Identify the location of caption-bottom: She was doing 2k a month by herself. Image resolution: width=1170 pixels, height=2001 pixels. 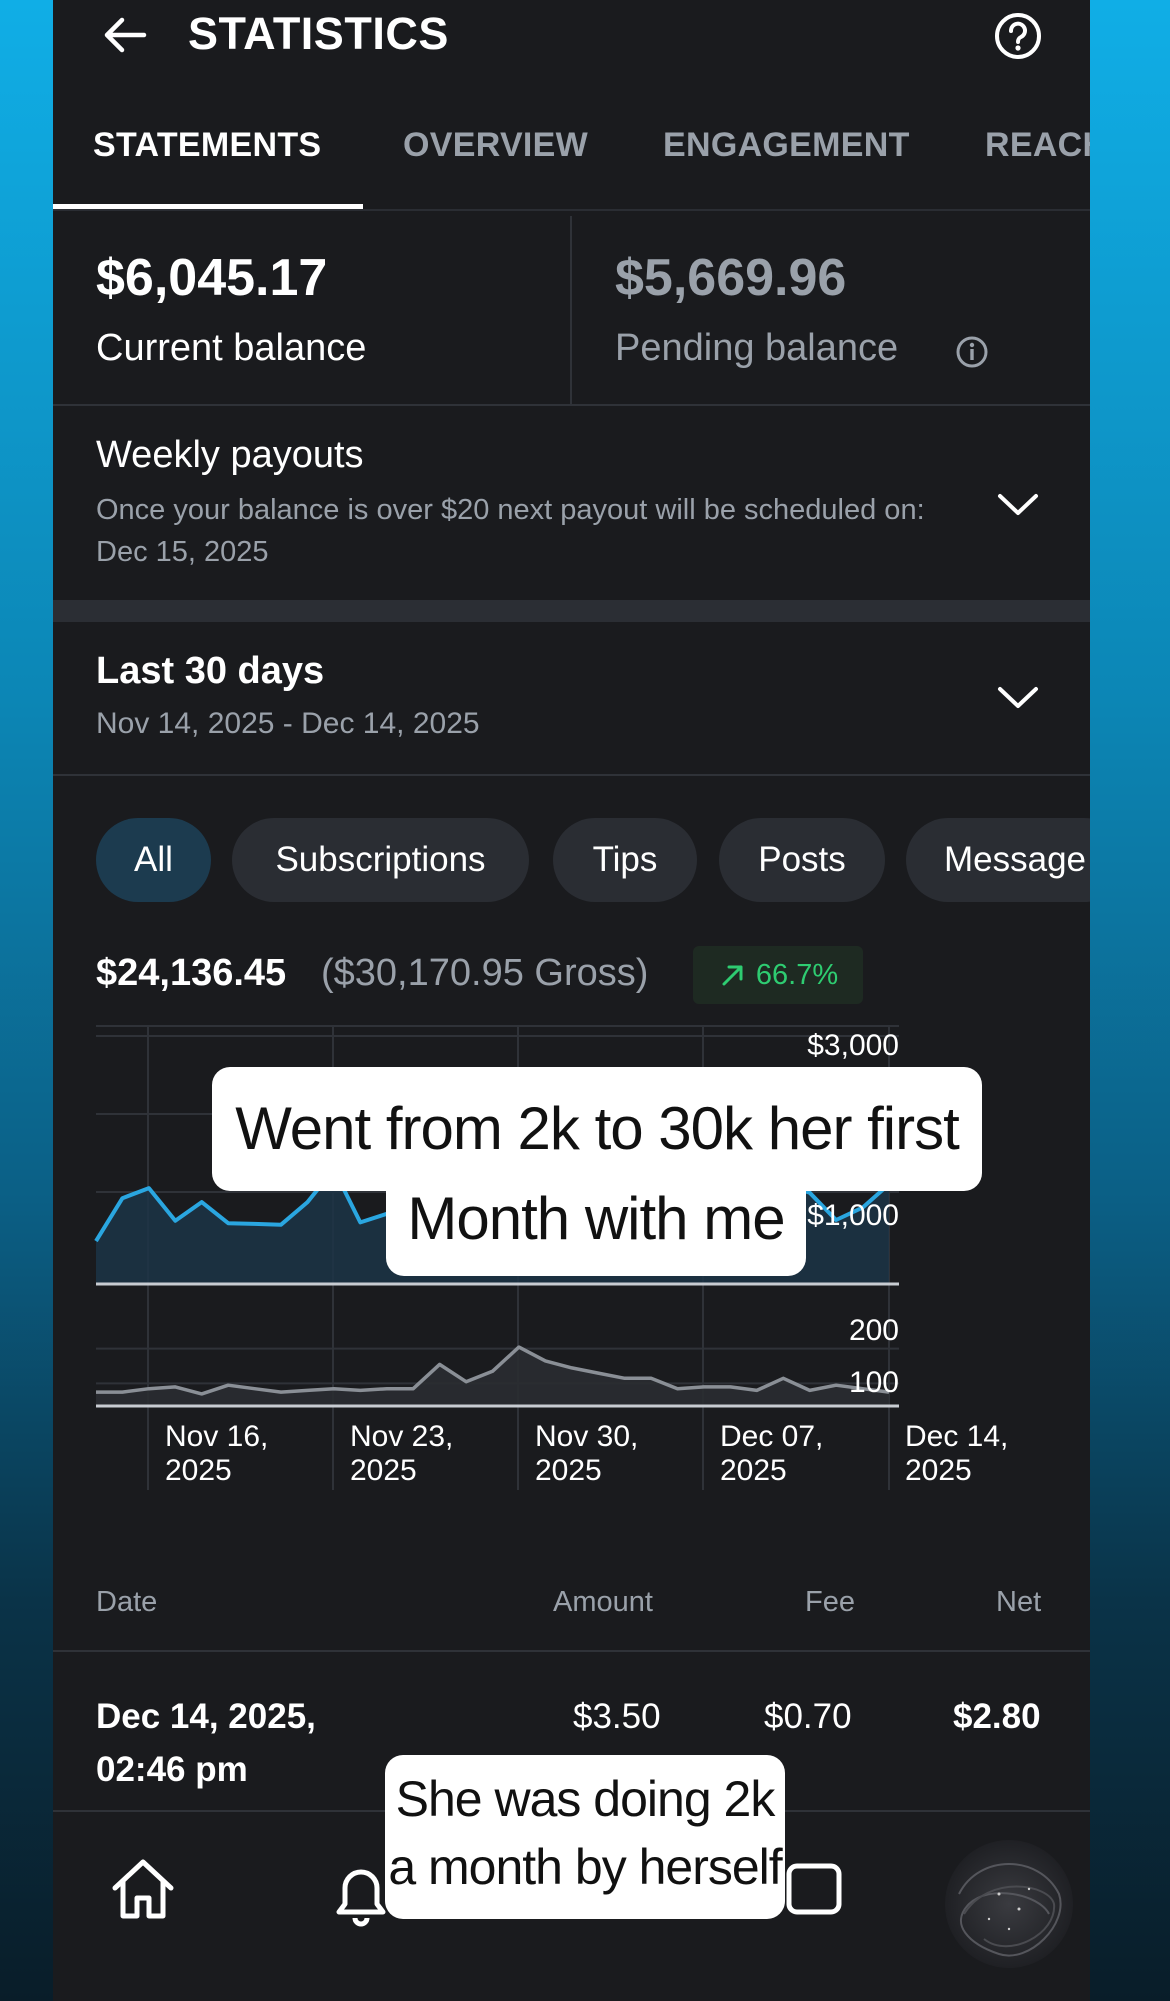
(585, 1837).